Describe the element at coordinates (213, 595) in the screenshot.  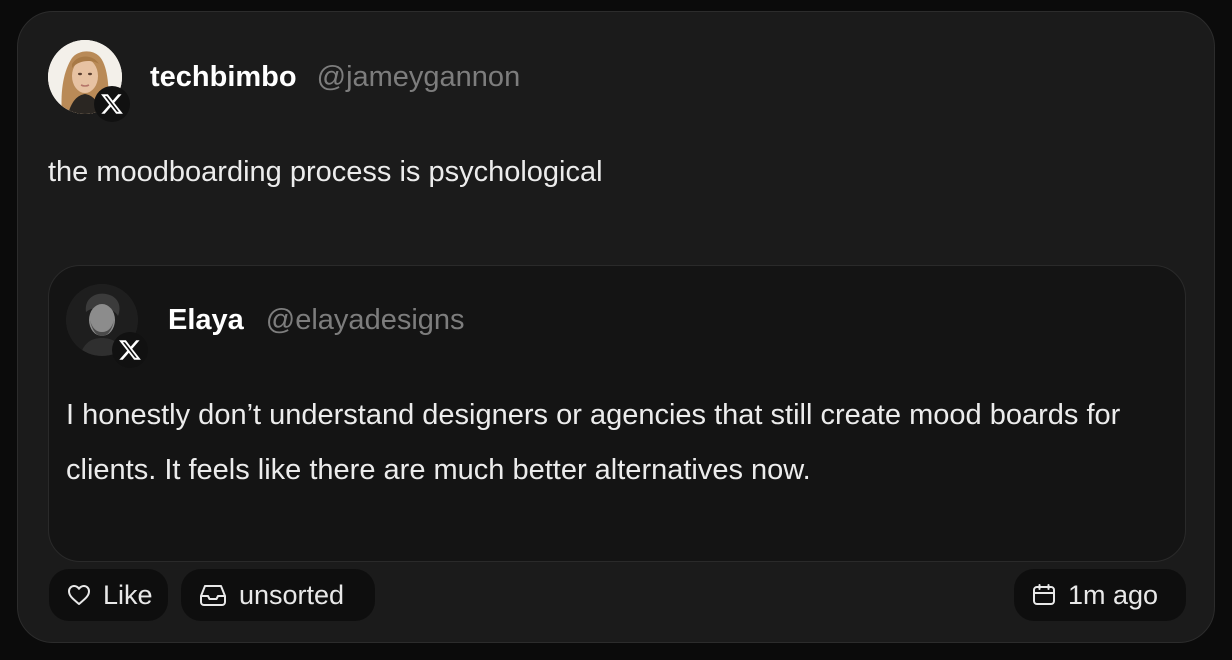
I see `inbox-icon` at that location.